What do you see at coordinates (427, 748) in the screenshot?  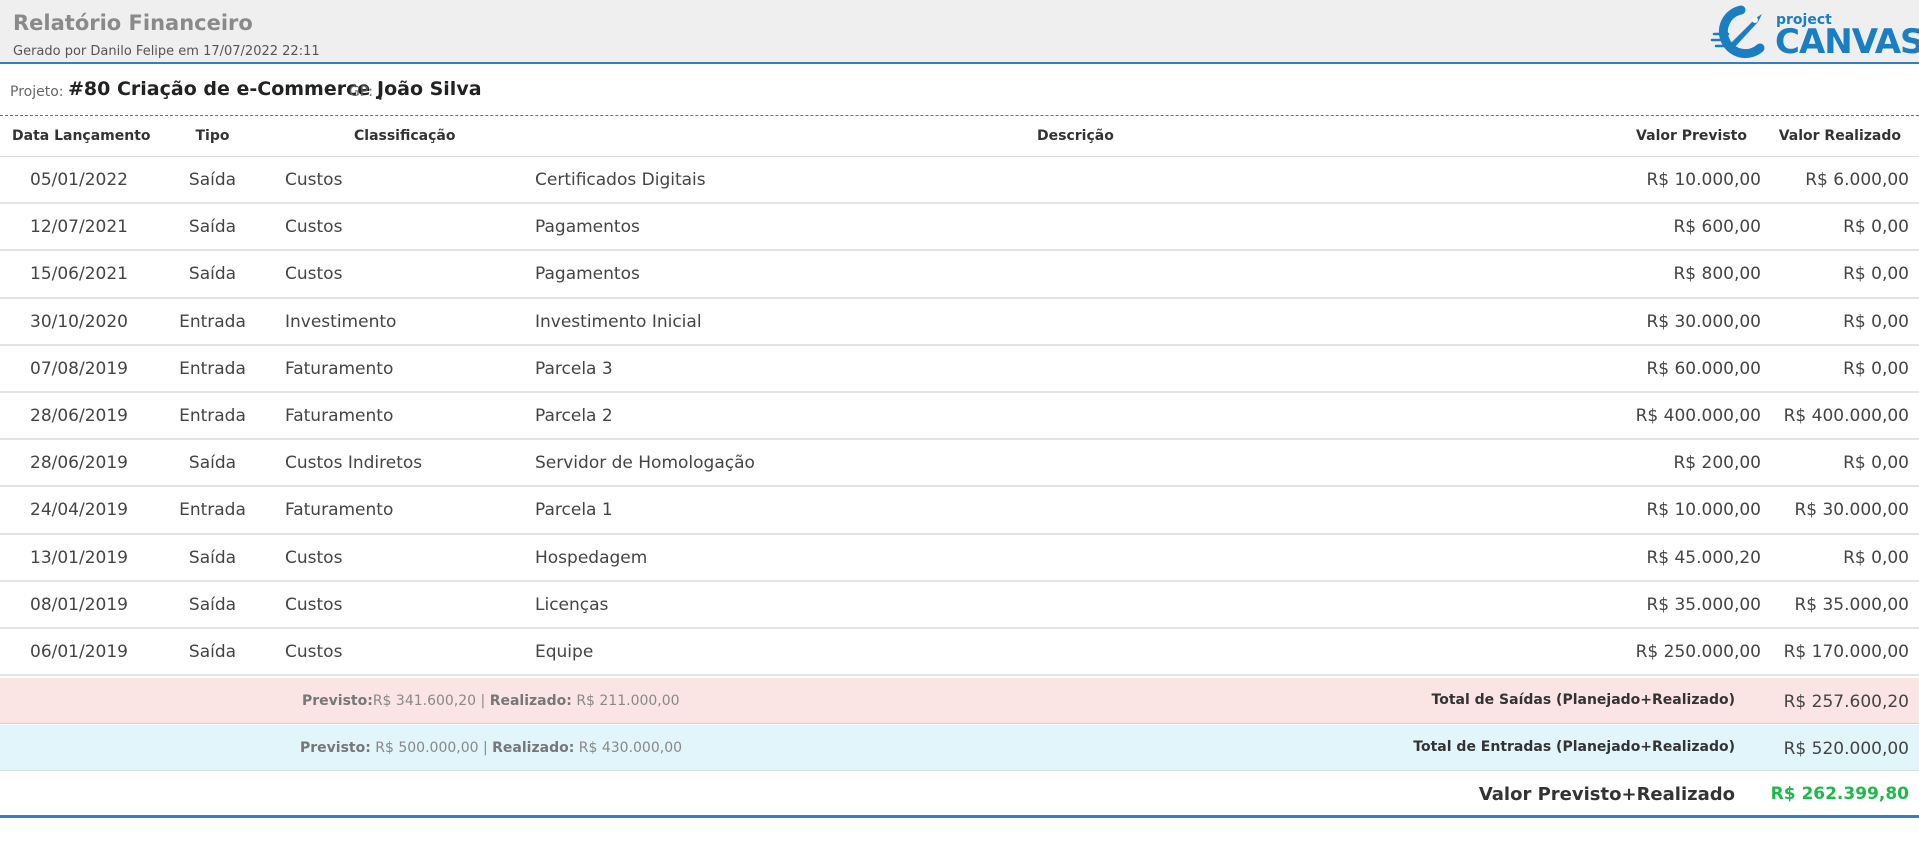 I see `entradas-previsto-value: R$ 500.000,00` at bounding box center [427, 748].